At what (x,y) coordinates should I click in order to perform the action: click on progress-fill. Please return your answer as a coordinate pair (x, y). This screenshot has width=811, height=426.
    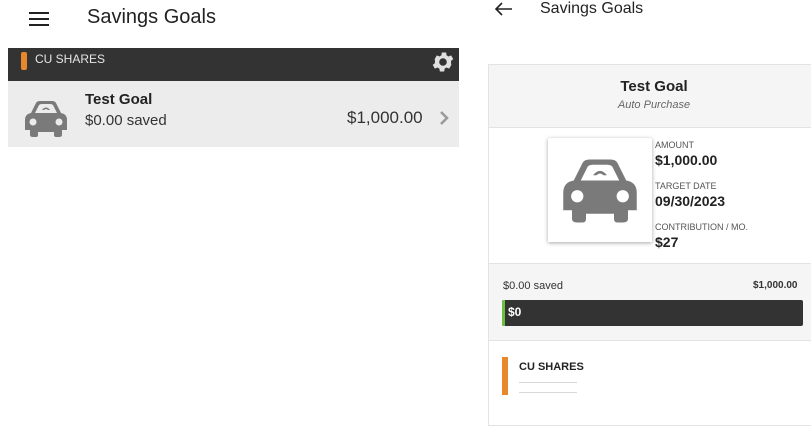
    Looking at the image, I should click on (503, 313).